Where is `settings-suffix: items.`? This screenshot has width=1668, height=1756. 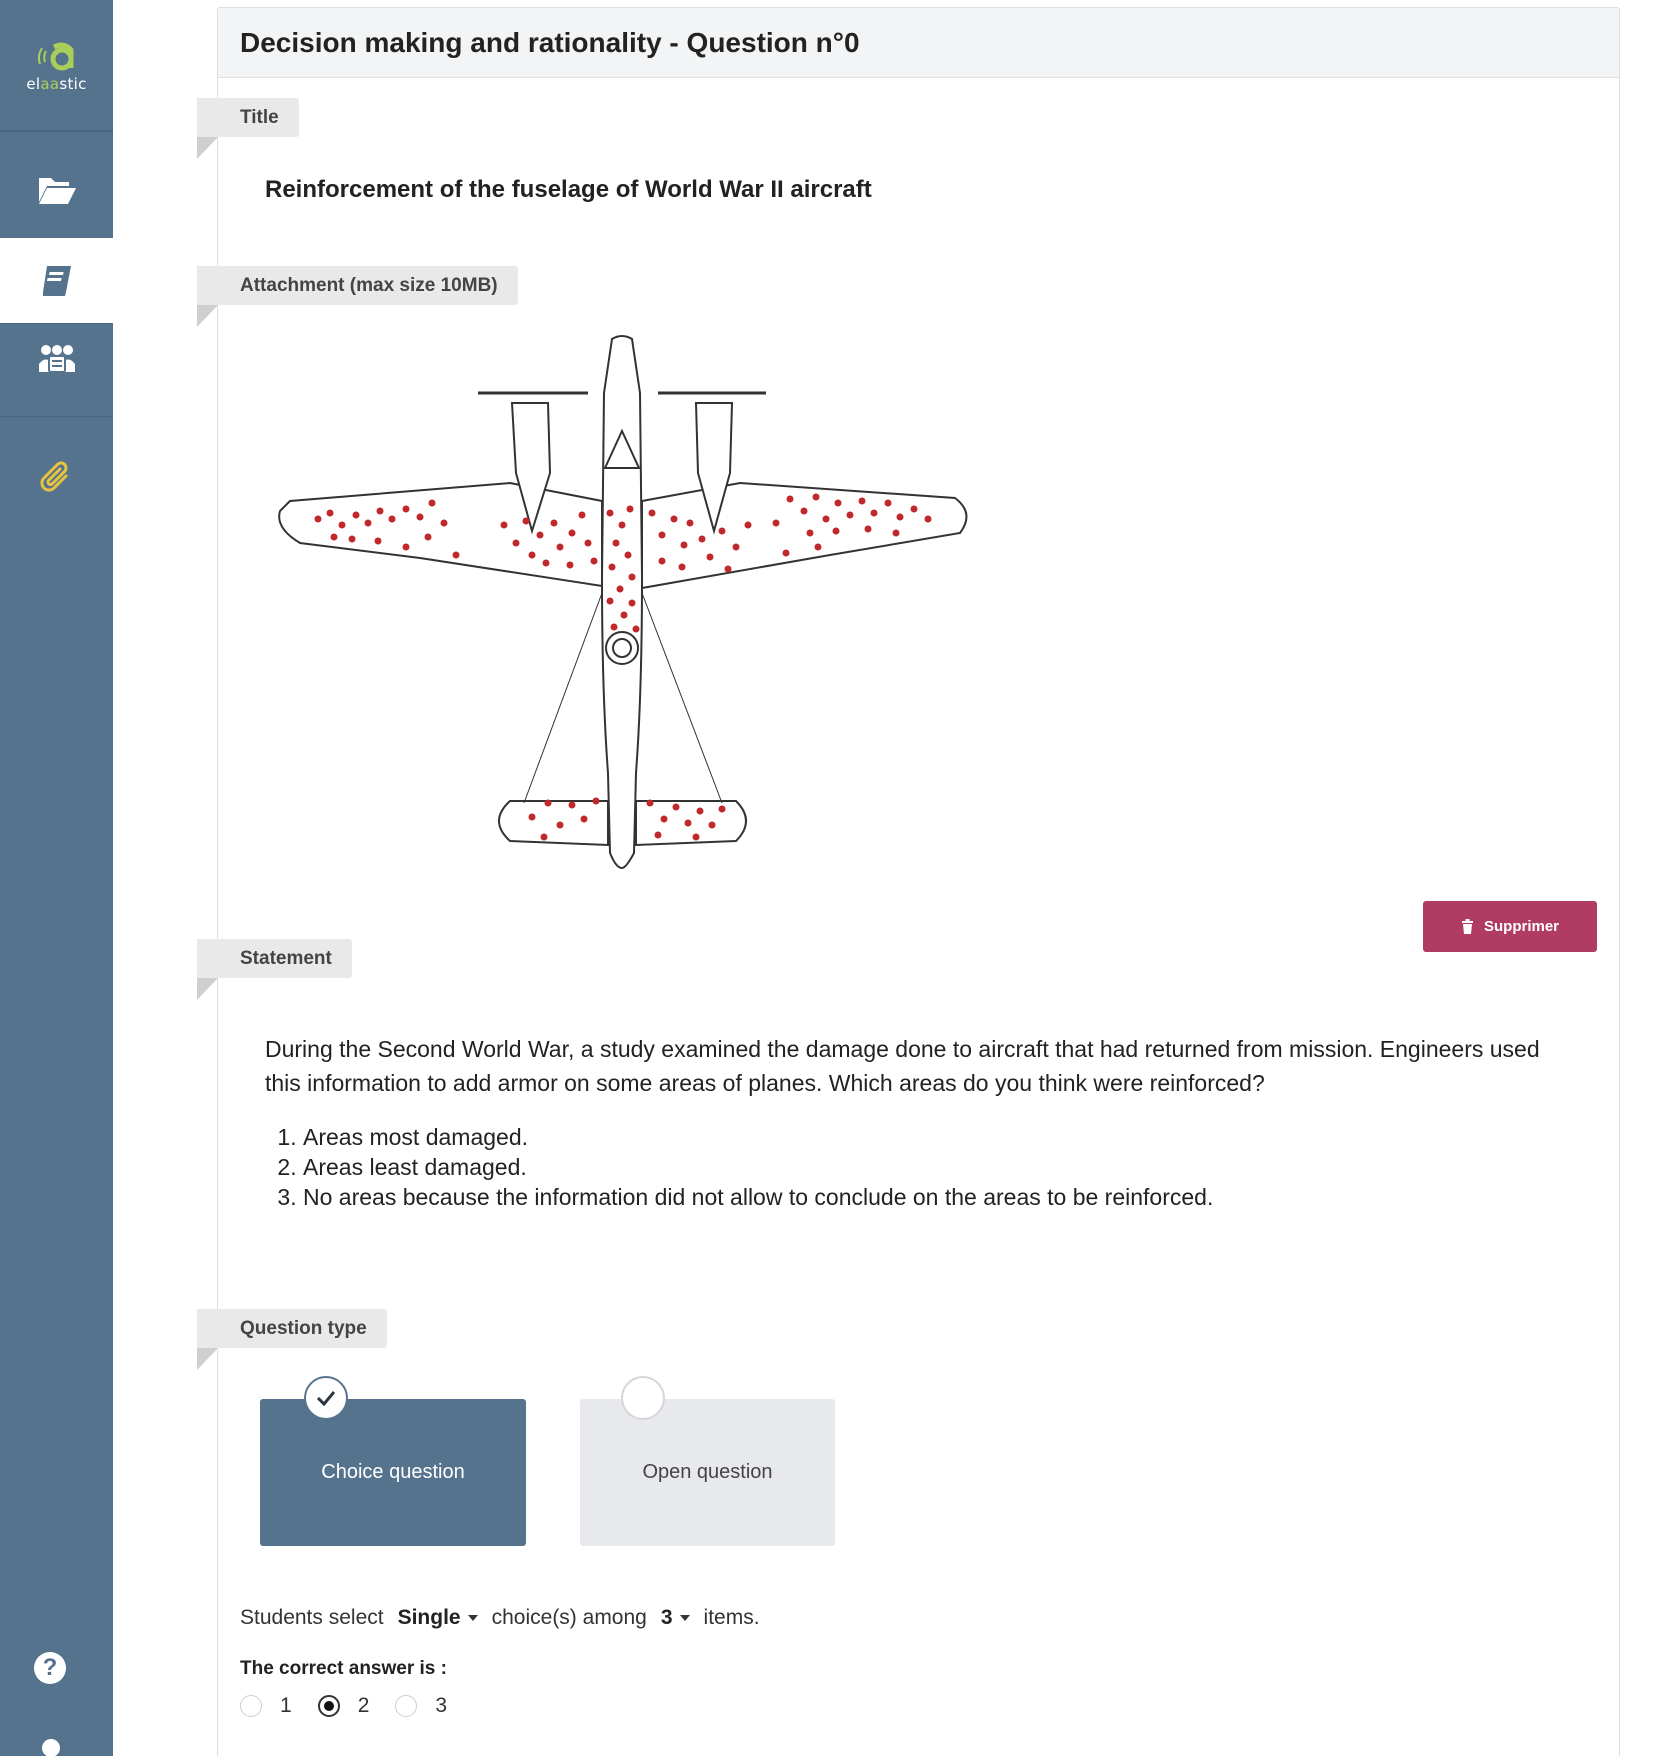 settings-suffix: items. is located at coordinates (731, 1617).